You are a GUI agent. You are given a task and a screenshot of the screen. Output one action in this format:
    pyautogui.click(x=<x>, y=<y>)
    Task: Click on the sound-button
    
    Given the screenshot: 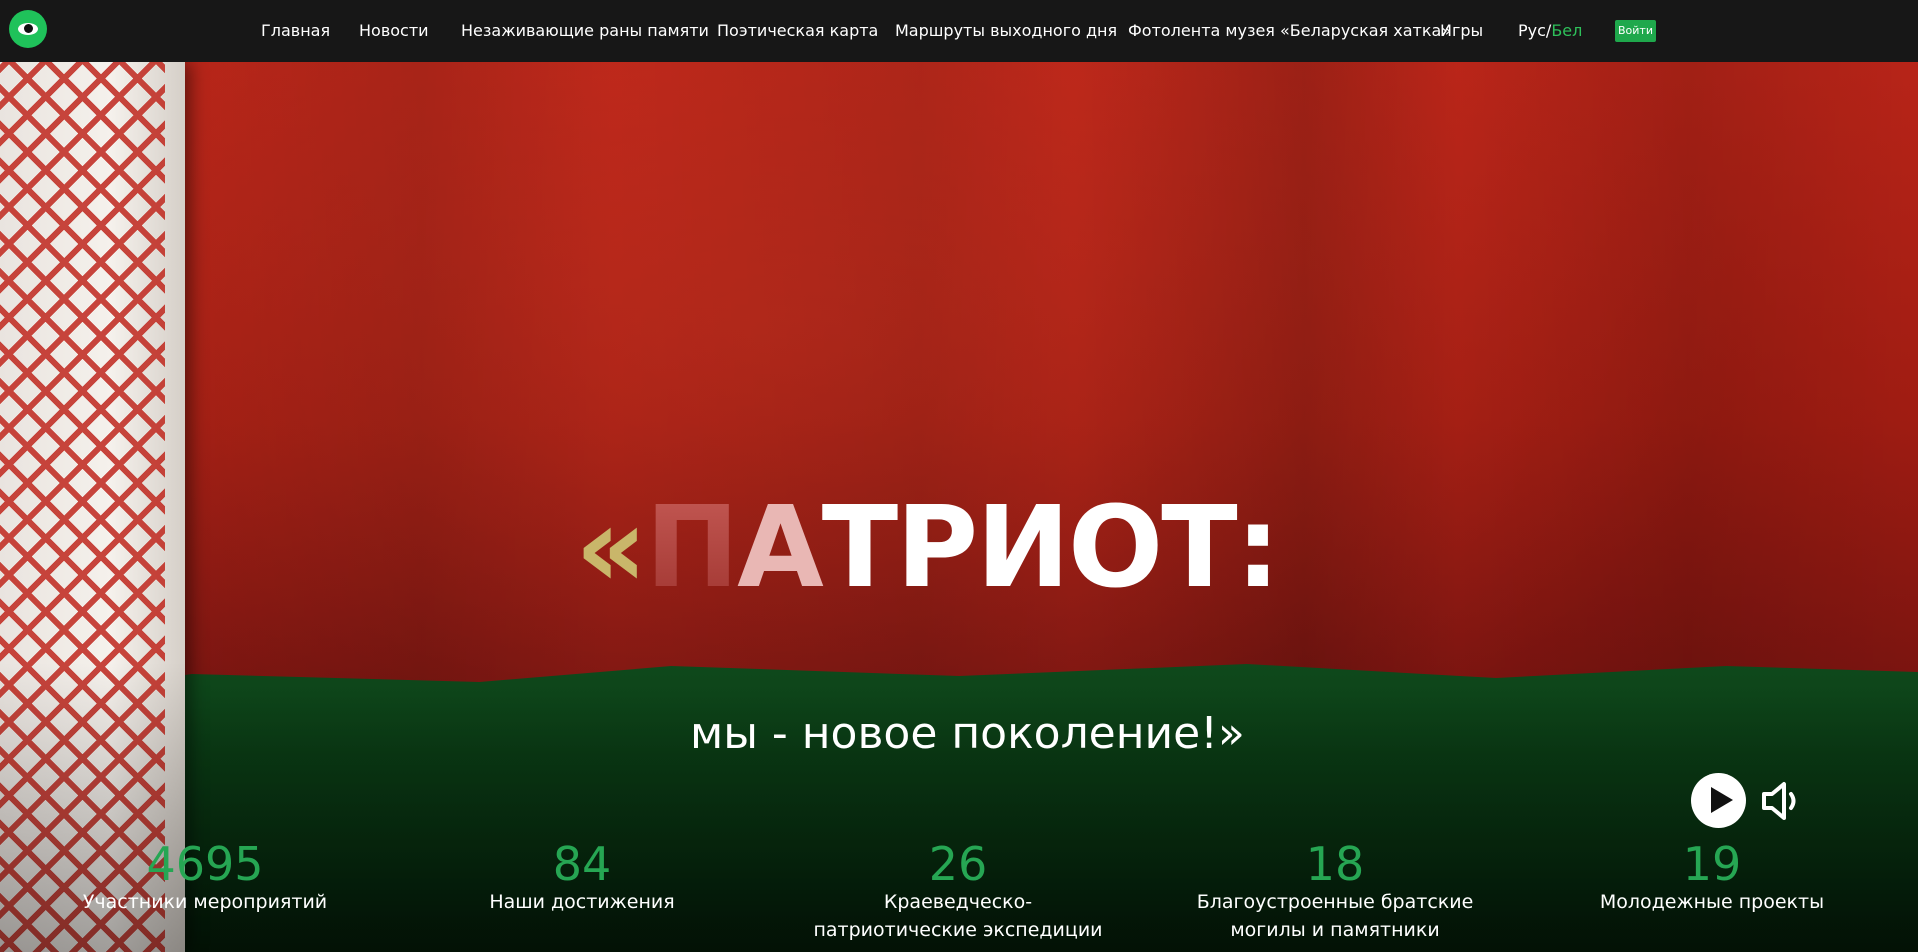 What is the action you would take?
    pyautogui.click(x=1783, y=801)
    